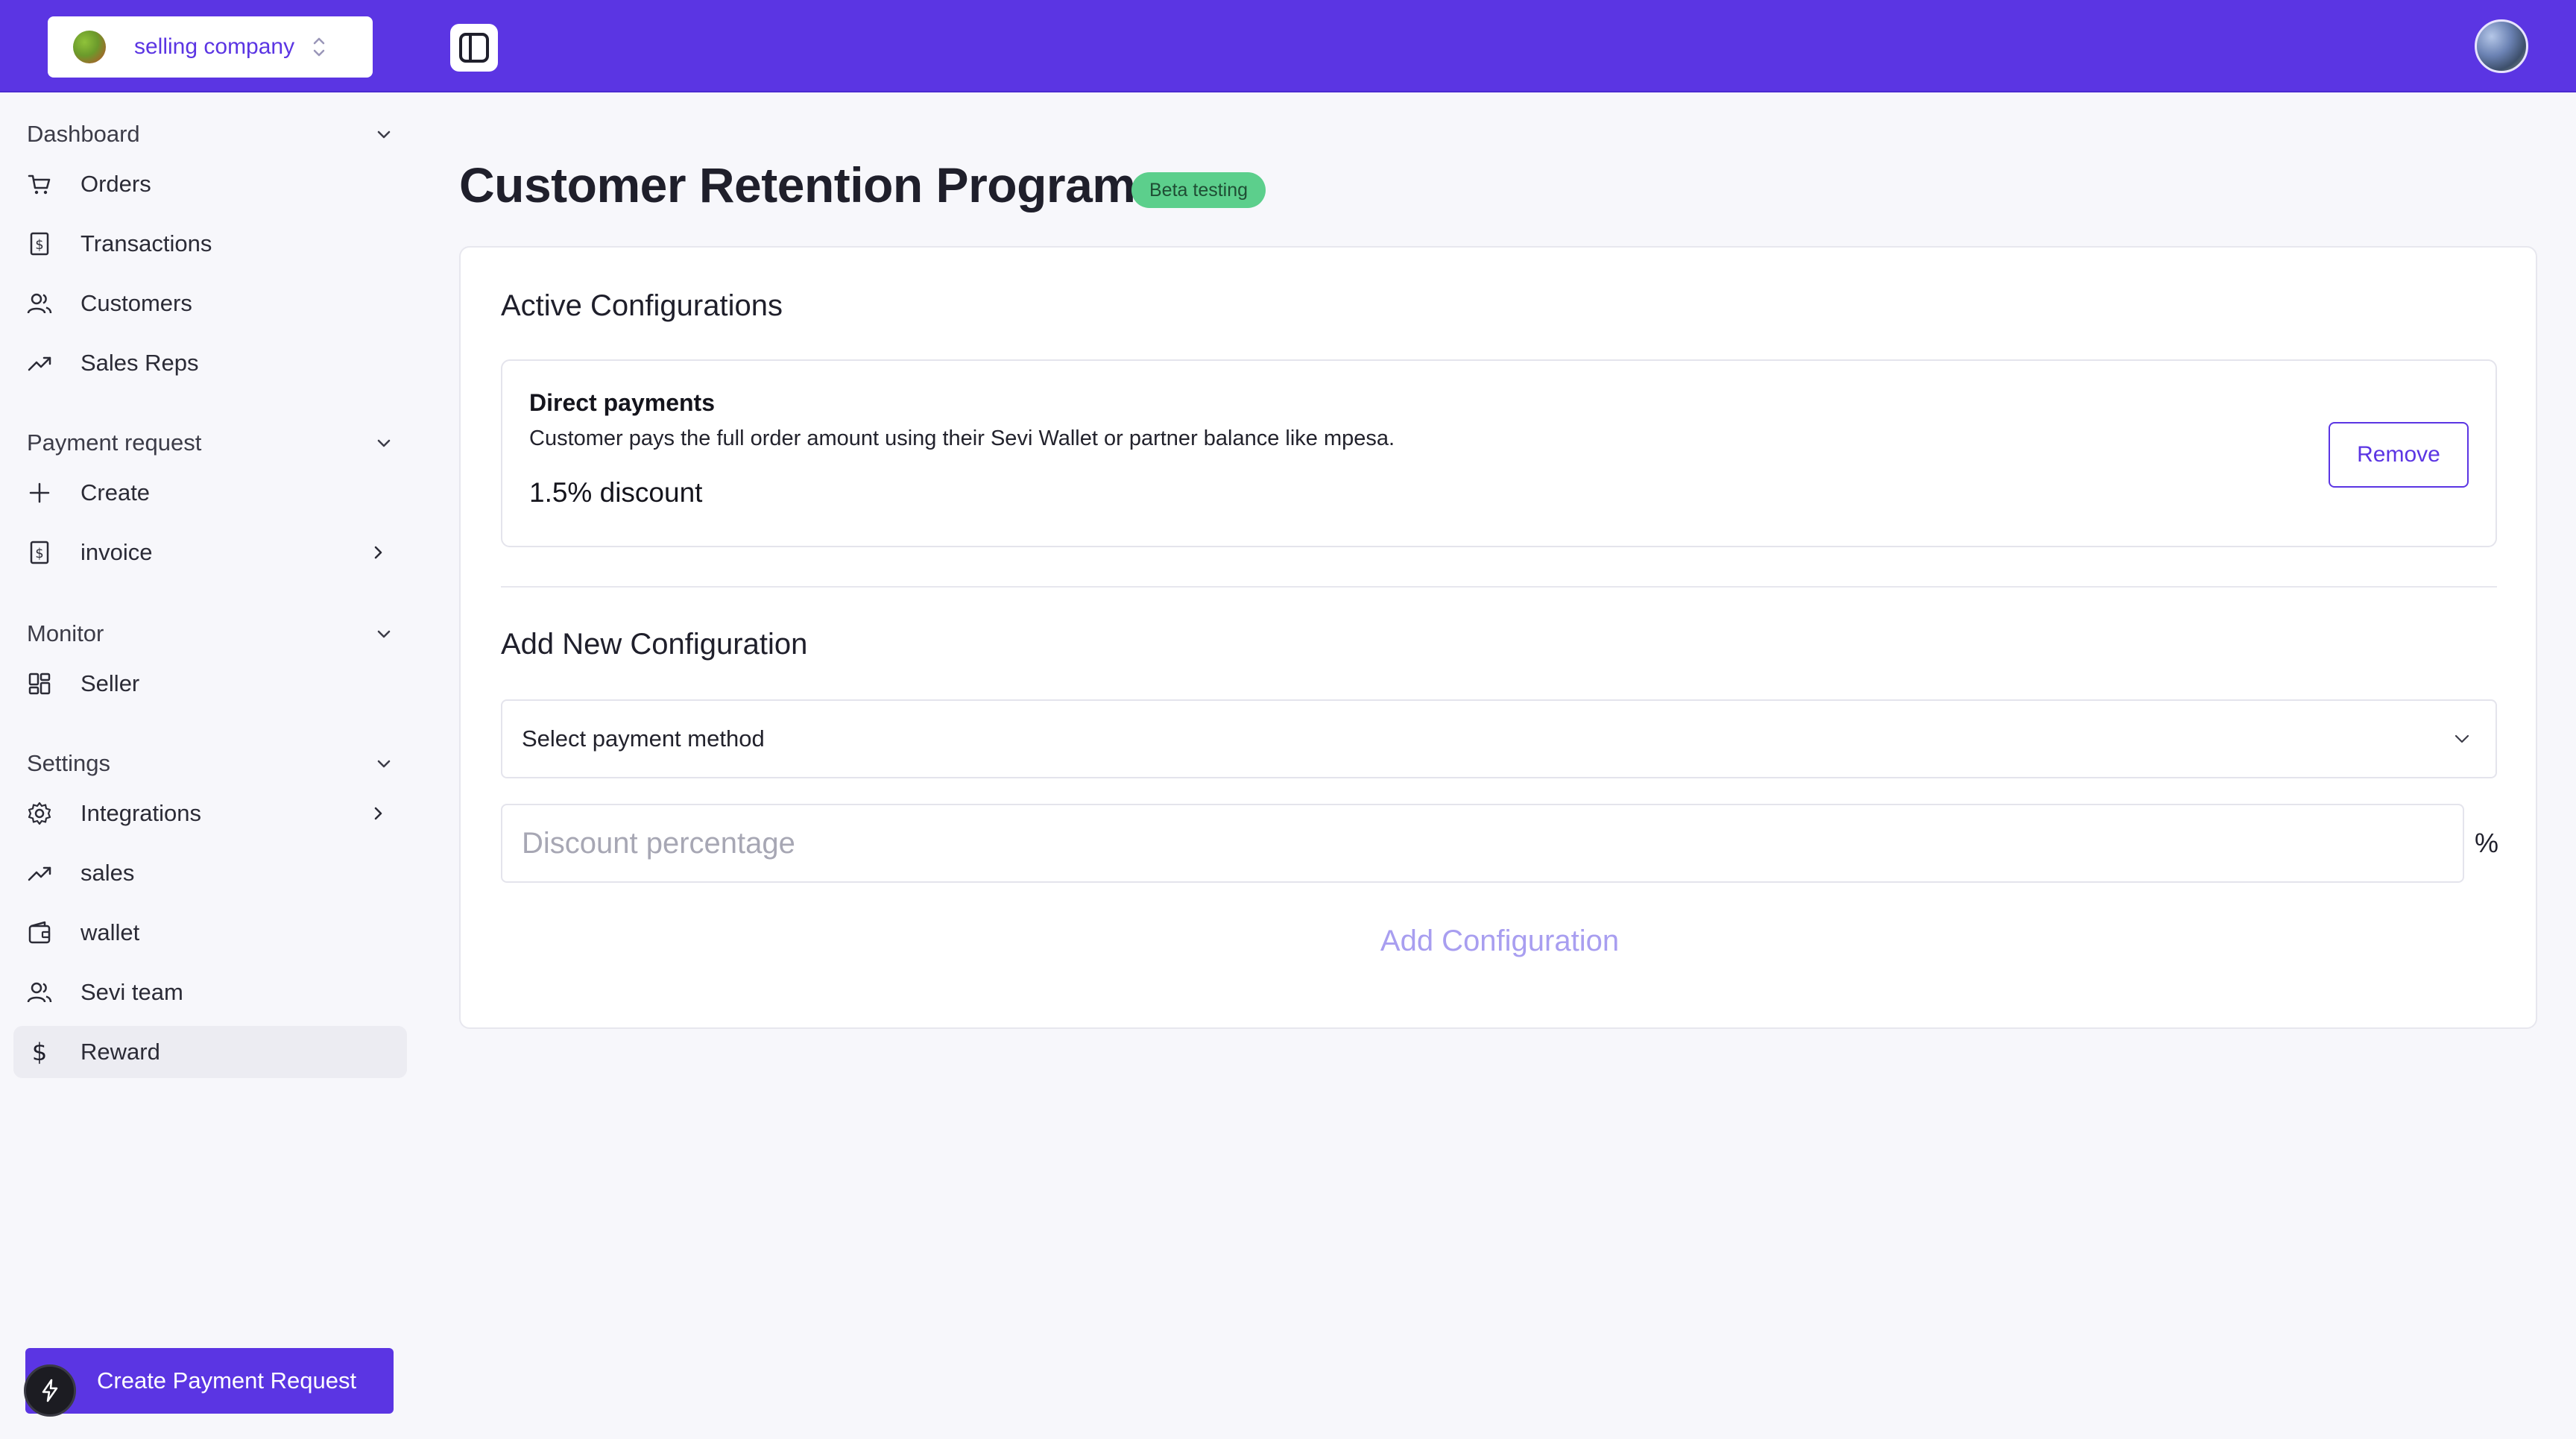 This screenshot has width=2576, height=1439. I want to click on sidebar-item-sevi-team: Sevi team, so click(210, 992).